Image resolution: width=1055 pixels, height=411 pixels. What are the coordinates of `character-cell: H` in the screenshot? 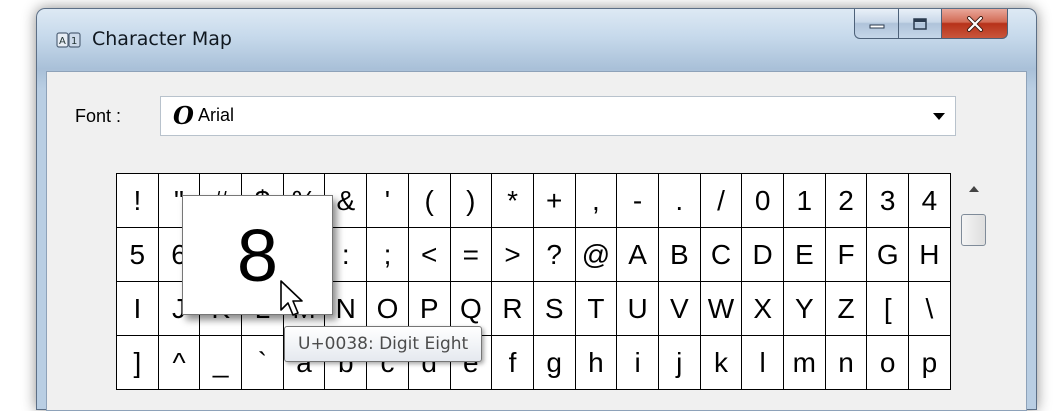 It's located at (930, 255).